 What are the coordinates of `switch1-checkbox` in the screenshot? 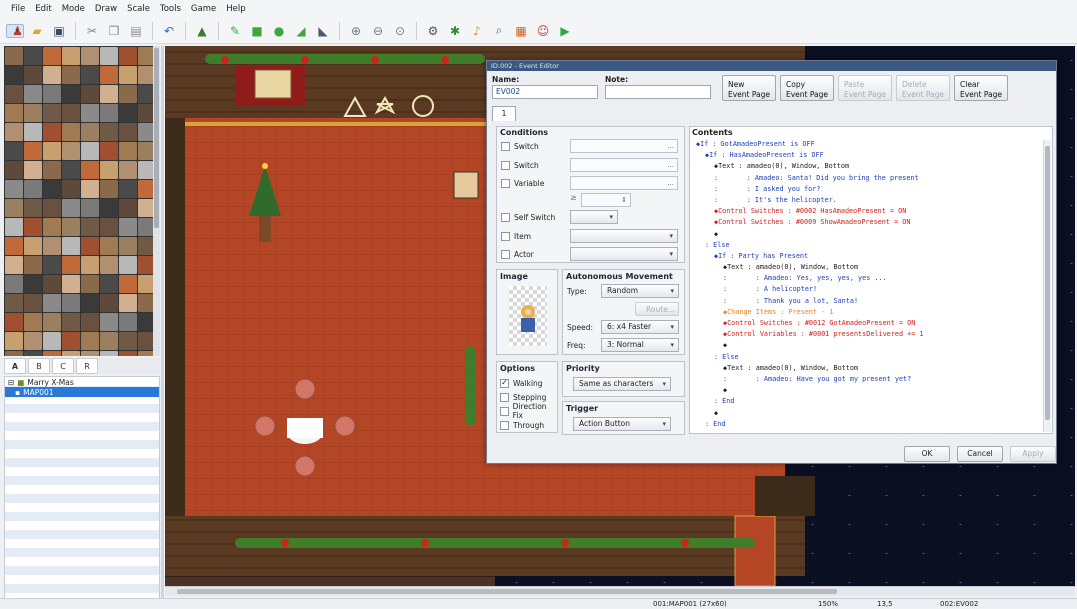 It's located at (505, 146).